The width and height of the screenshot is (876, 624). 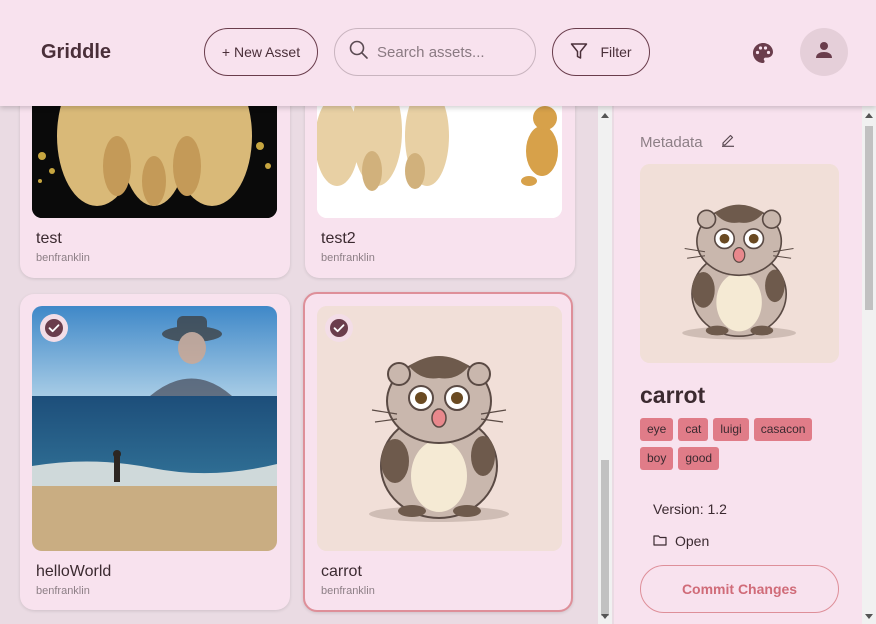 I want to click on person-icon, so click(x=824, y=52).